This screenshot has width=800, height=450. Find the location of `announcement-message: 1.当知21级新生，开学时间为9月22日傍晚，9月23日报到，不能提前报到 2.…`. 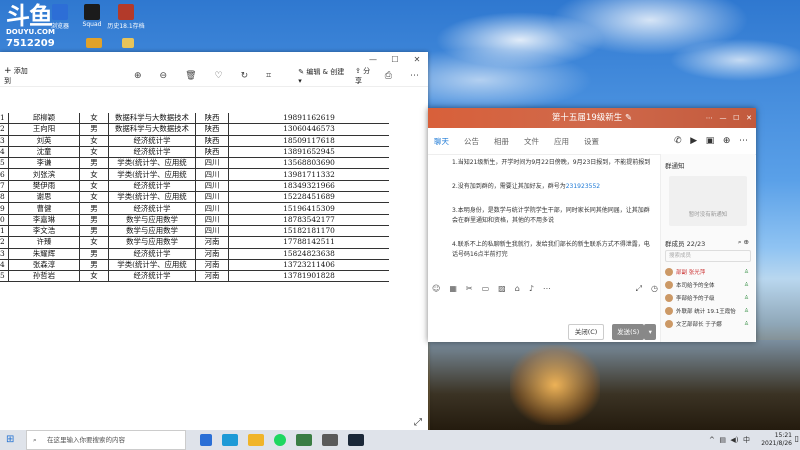

announcement-message: 1.当知21级新生，开学时间为9月22日傍晚，9月23日报到，不能提前报到 2.… is located at coordinates (552, 216).